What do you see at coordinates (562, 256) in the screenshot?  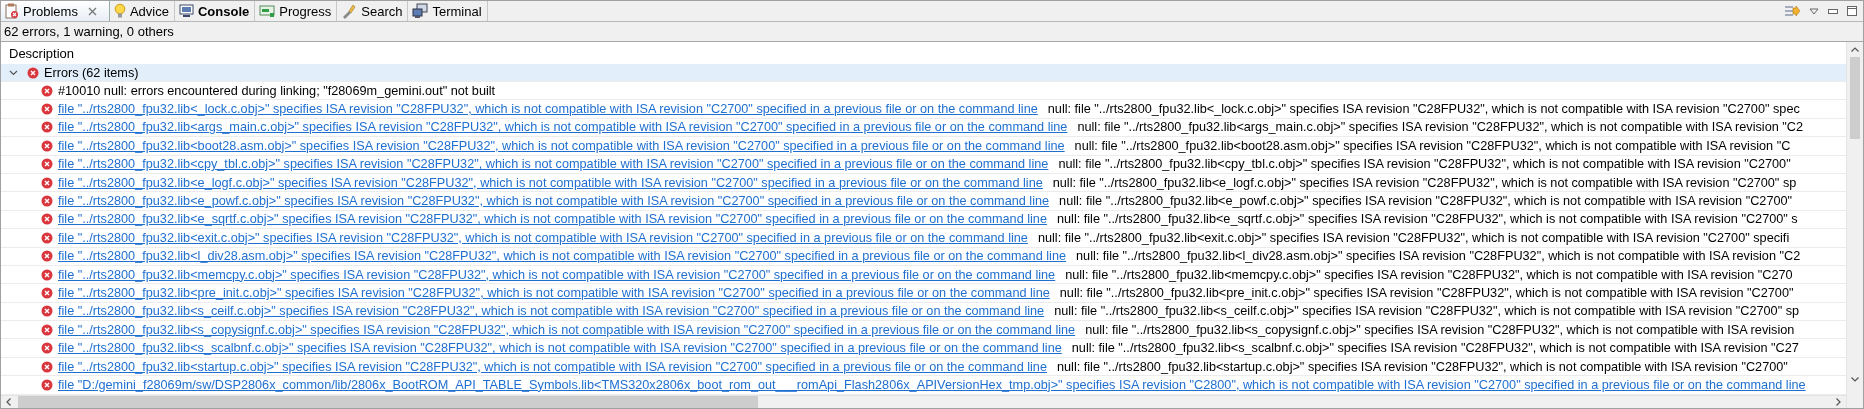 I see `error-link: file "../rts2800_fpu32.lib<l_div28.asm.obj>" specifies ISA revision "C28FPU32", which is not compatible with ISA revision "C2700" specified in a previous file or on the command line` at bounding box center [562, 256].